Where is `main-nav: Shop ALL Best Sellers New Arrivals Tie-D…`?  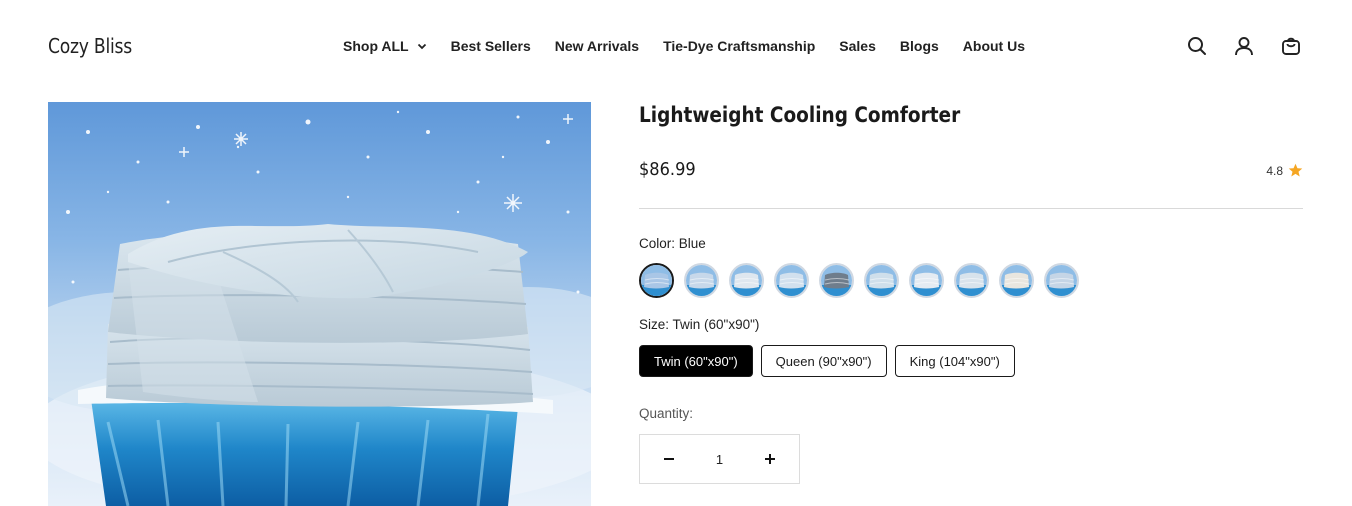 main-nav: Shop ALL Best Sellers New Arrivals Tie-D… is located at coordinates (696, 46).